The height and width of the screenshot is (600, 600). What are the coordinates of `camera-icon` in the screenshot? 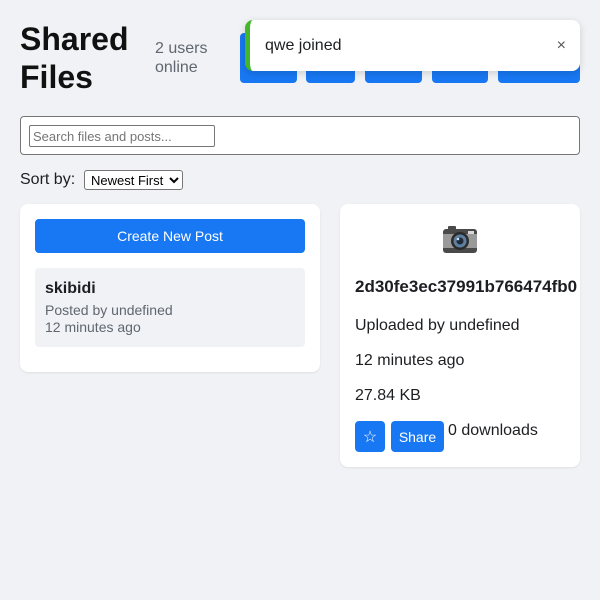 It's located at (460, 239).